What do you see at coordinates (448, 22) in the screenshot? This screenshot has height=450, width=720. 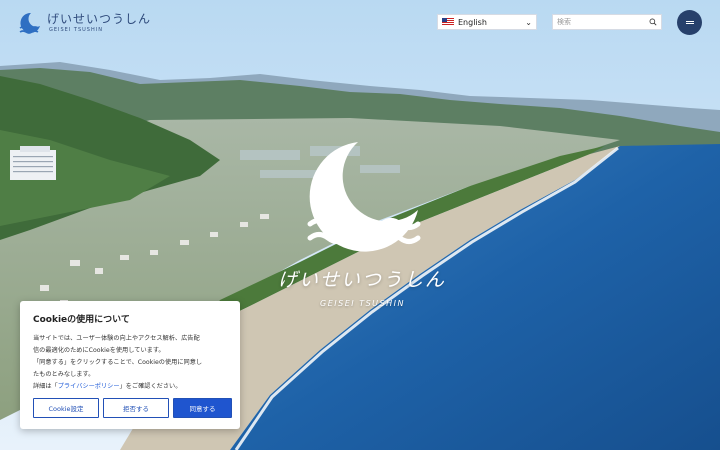 I see `us-flag-icon` at bounding box center [448, 22].